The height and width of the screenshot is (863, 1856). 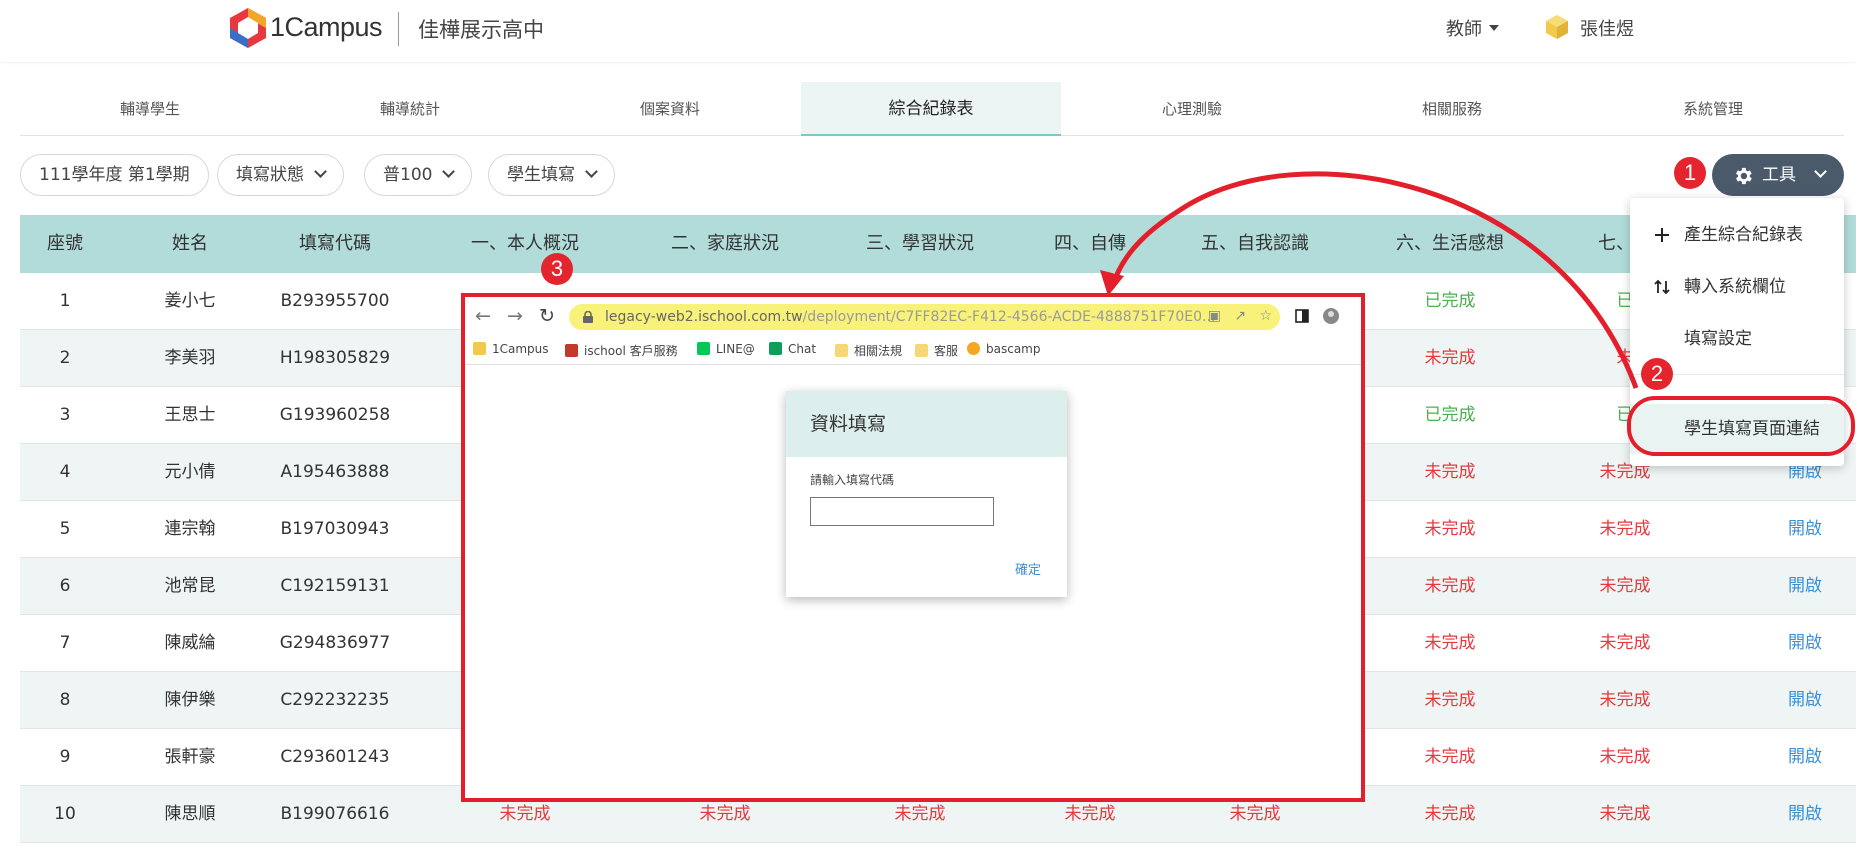 What do you see at coordinates (1214, 316) in the screenshot?
I see `translate-icon: ▣` at bounding box center [1214, 316].